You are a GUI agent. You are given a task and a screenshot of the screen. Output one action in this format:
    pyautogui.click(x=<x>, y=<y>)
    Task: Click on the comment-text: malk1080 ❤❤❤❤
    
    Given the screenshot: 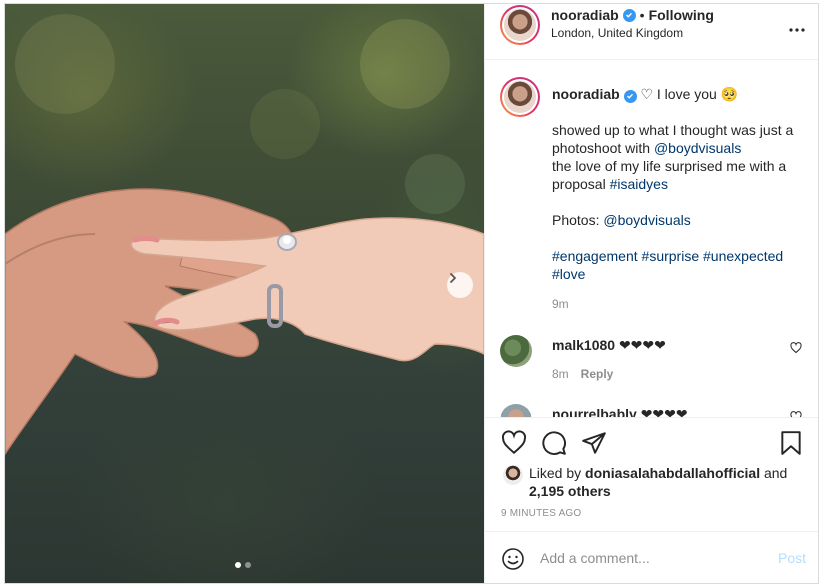 What is the action you would take?
    pyautogui.click(x=609, y=345)
    